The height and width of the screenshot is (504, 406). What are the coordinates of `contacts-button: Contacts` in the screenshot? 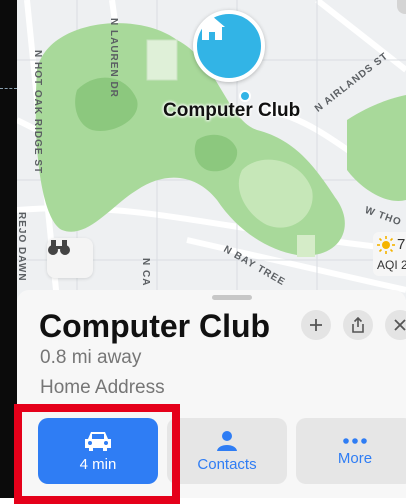 It's located at (227, 451).